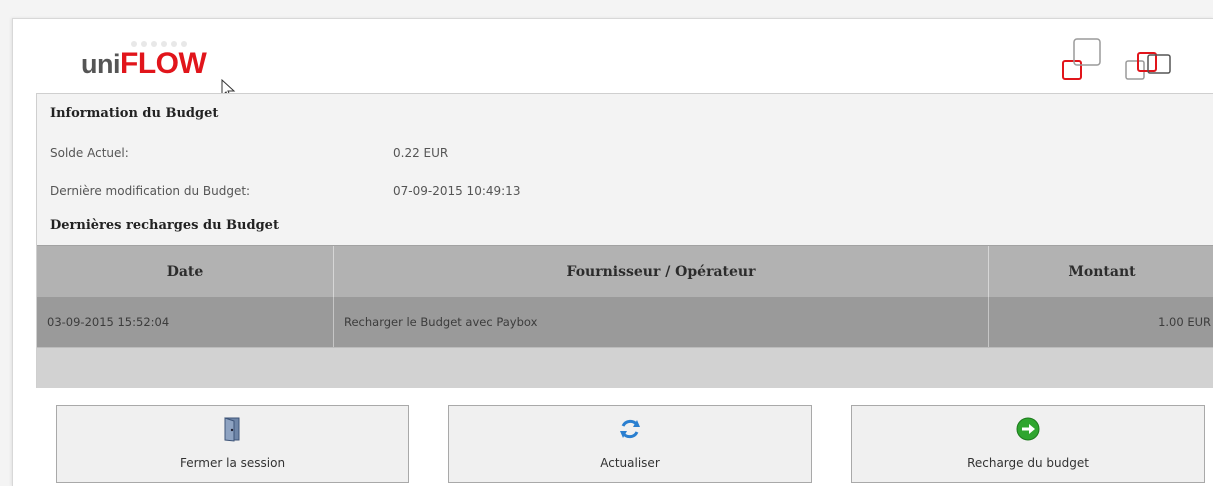 This screenshot has height=486, width=1213. What do you see at coordinates (185, 322) in the screenshot?
I see `cell-date: 03-09-2015 15:52:04` at bounding box center [185, 322].